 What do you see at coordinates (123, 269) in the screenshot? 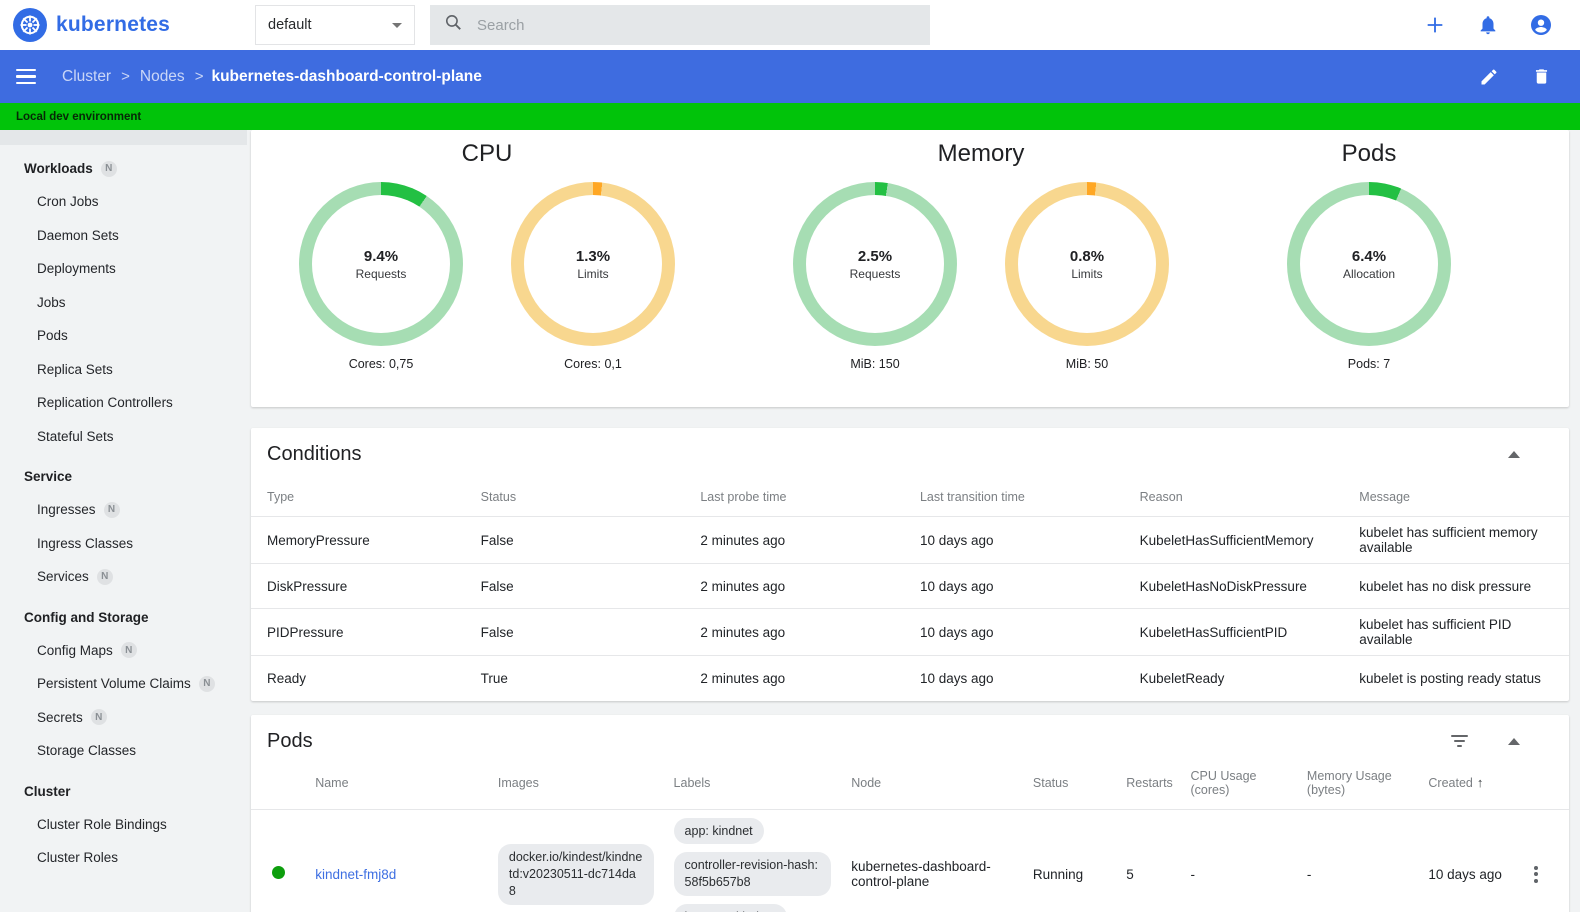
I see `sidebar-item-deployments: Deployments` at bounding box center [123, 269].